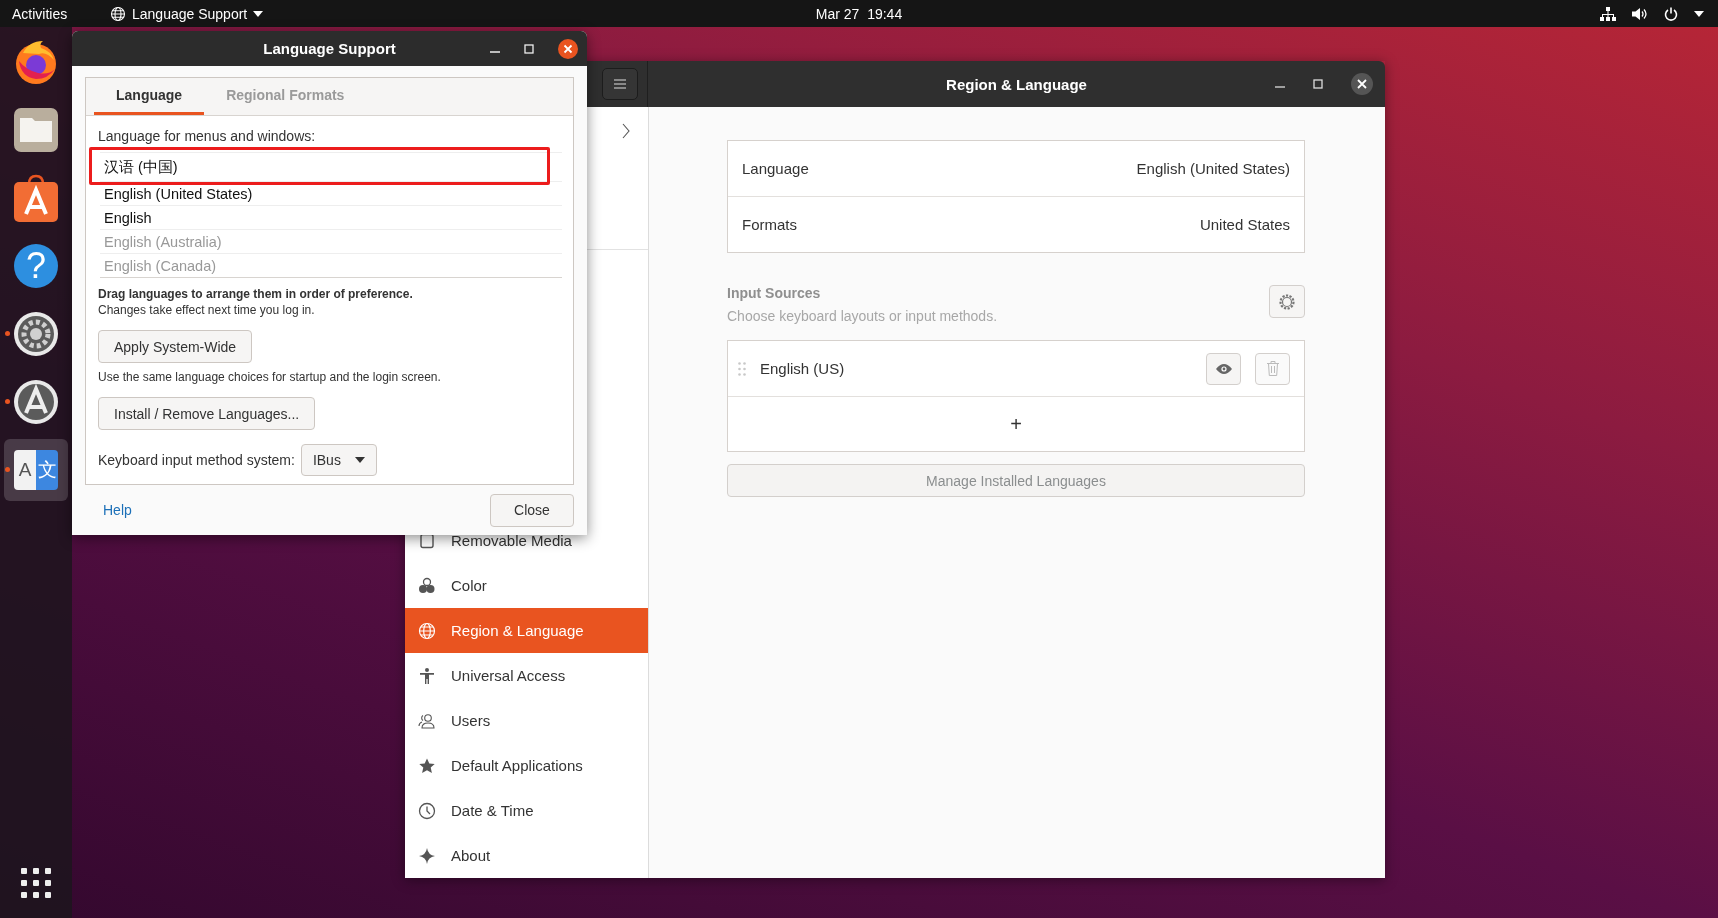 Image resolution: width=1718 pixels, height=918 pixels. I want to click on sidebar-item: Date & Time, so click(526, 810).